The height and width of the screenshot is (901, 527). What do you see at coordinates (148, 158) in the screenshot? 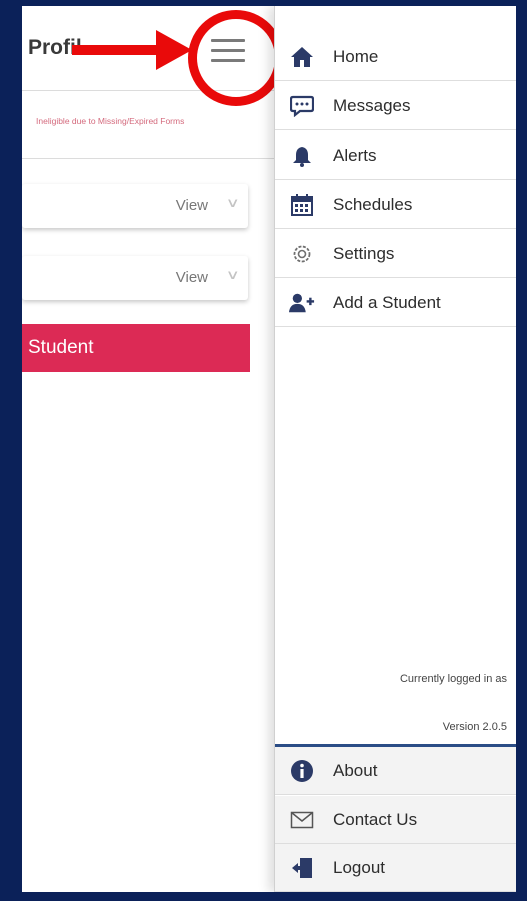
I see `divider` at bounding box center [148, 158].